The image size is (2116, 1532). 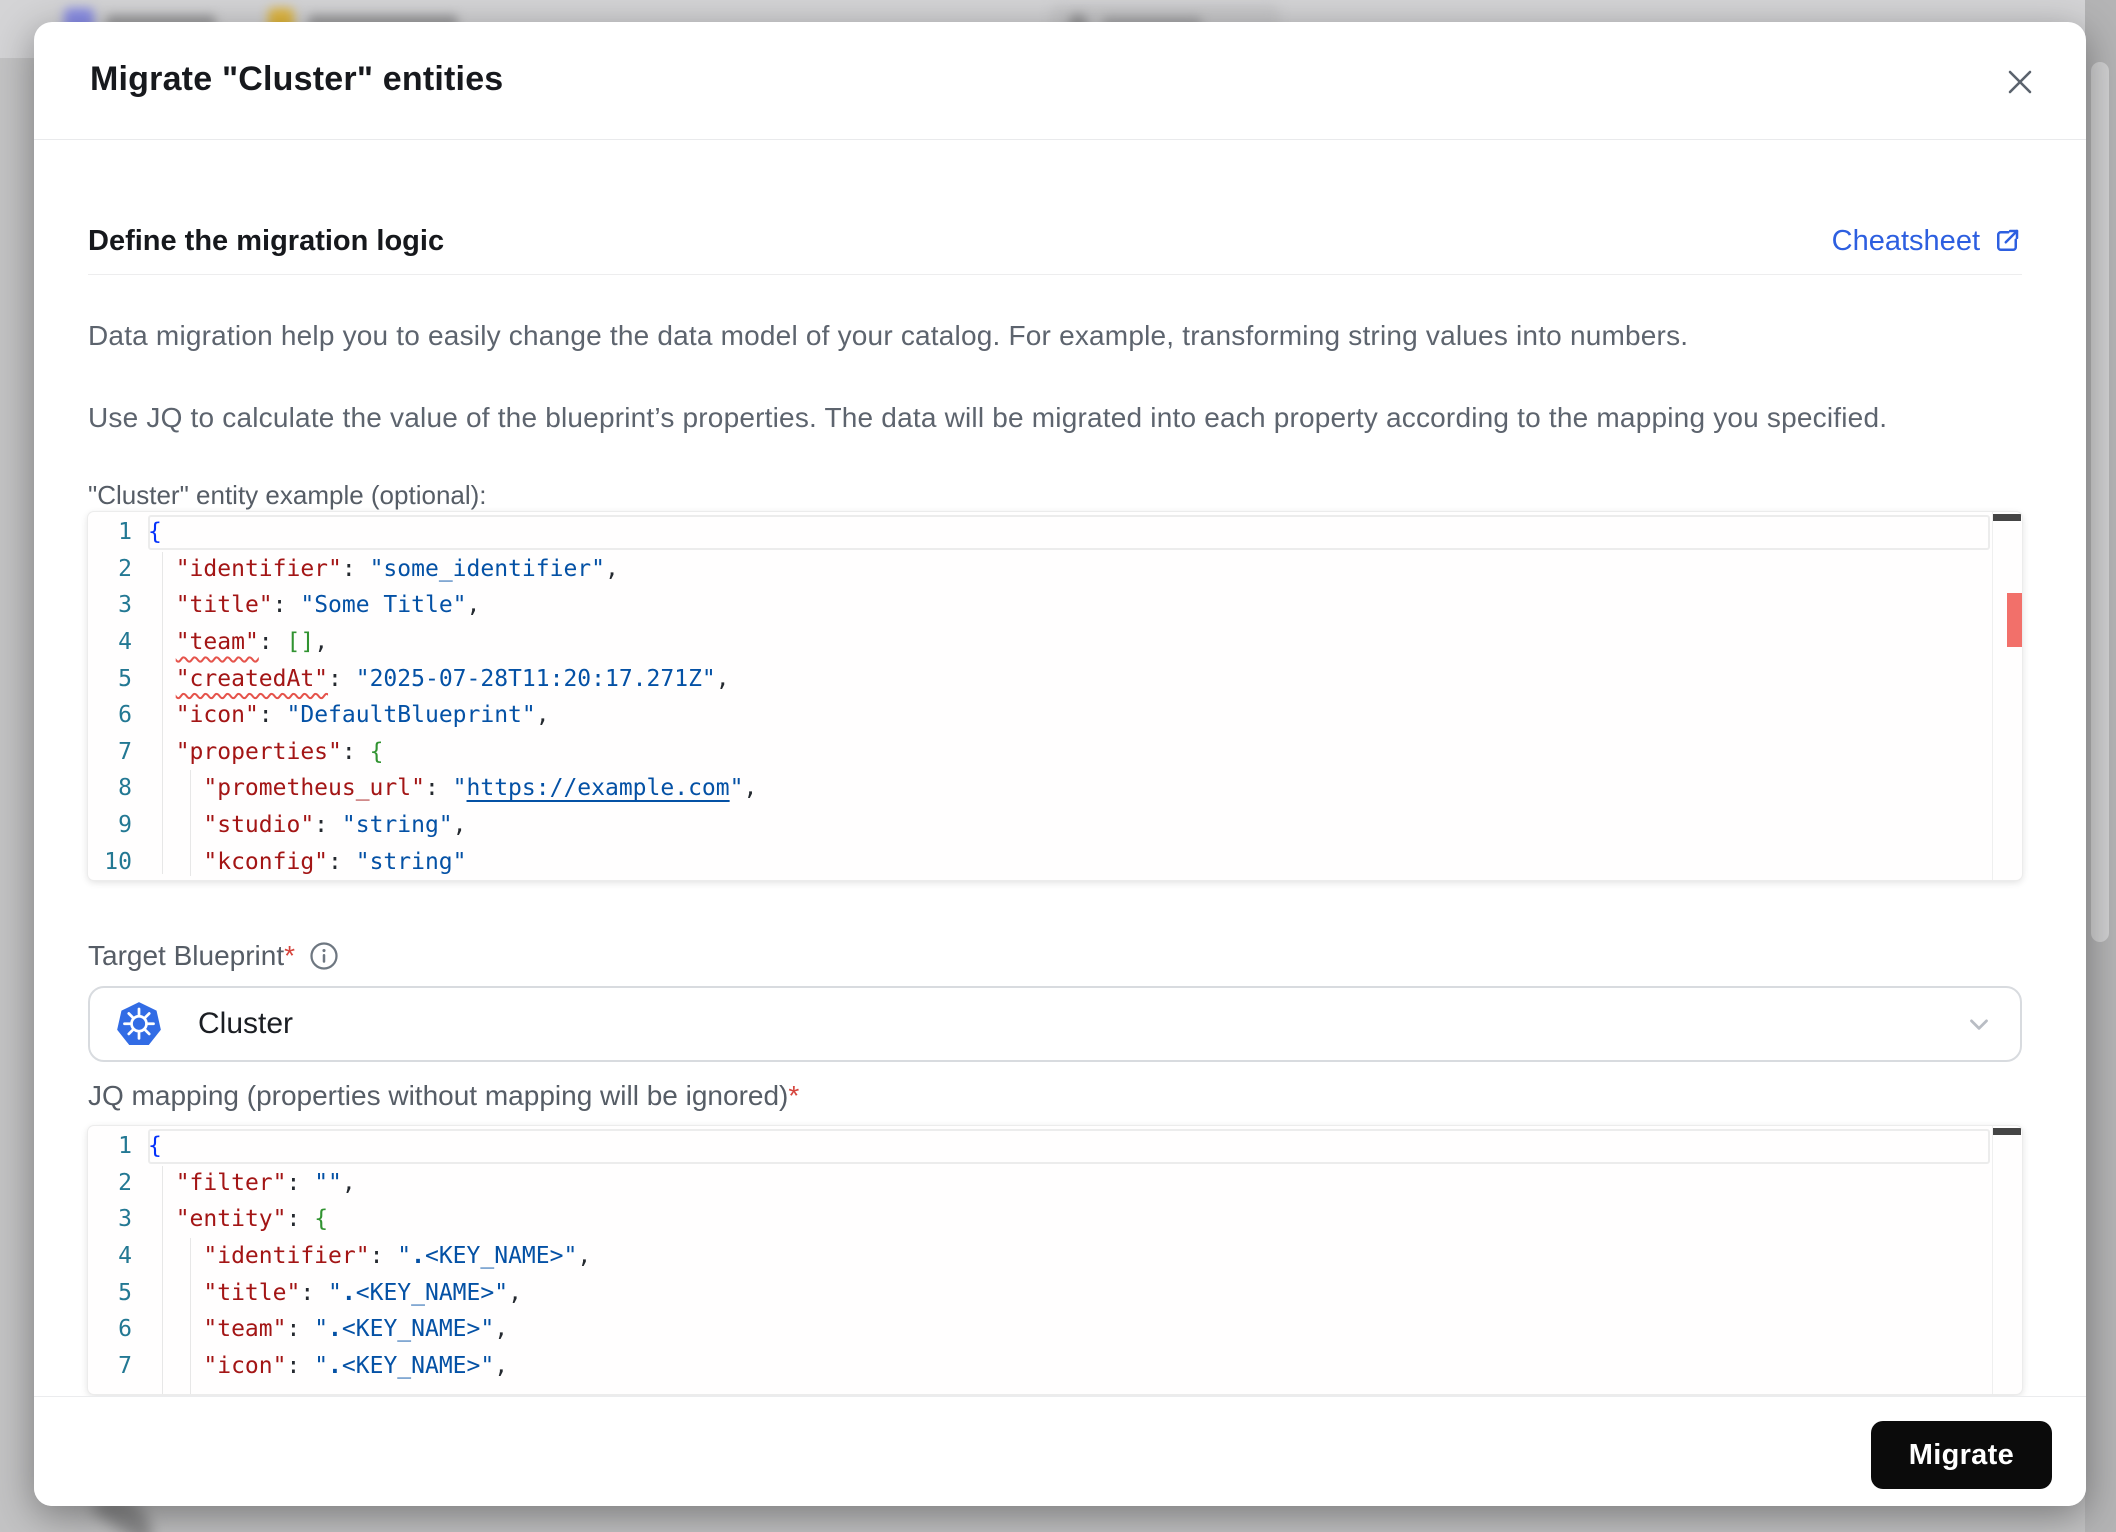 What do you see at coordinates (1070, 1366) in the screenshot?
I see `code-text: "icon": ".<KEY_NAME>",` at bounding box center [1070, 1366].